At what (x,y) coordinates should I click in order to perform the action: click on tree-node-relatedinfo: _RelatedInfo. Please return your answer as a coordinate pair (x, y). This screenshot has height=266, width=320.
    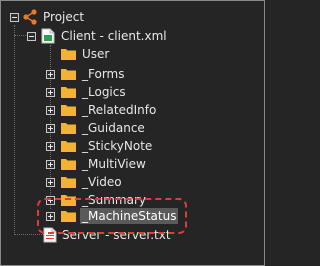
    Looking at the image, I should click on (132, 110).